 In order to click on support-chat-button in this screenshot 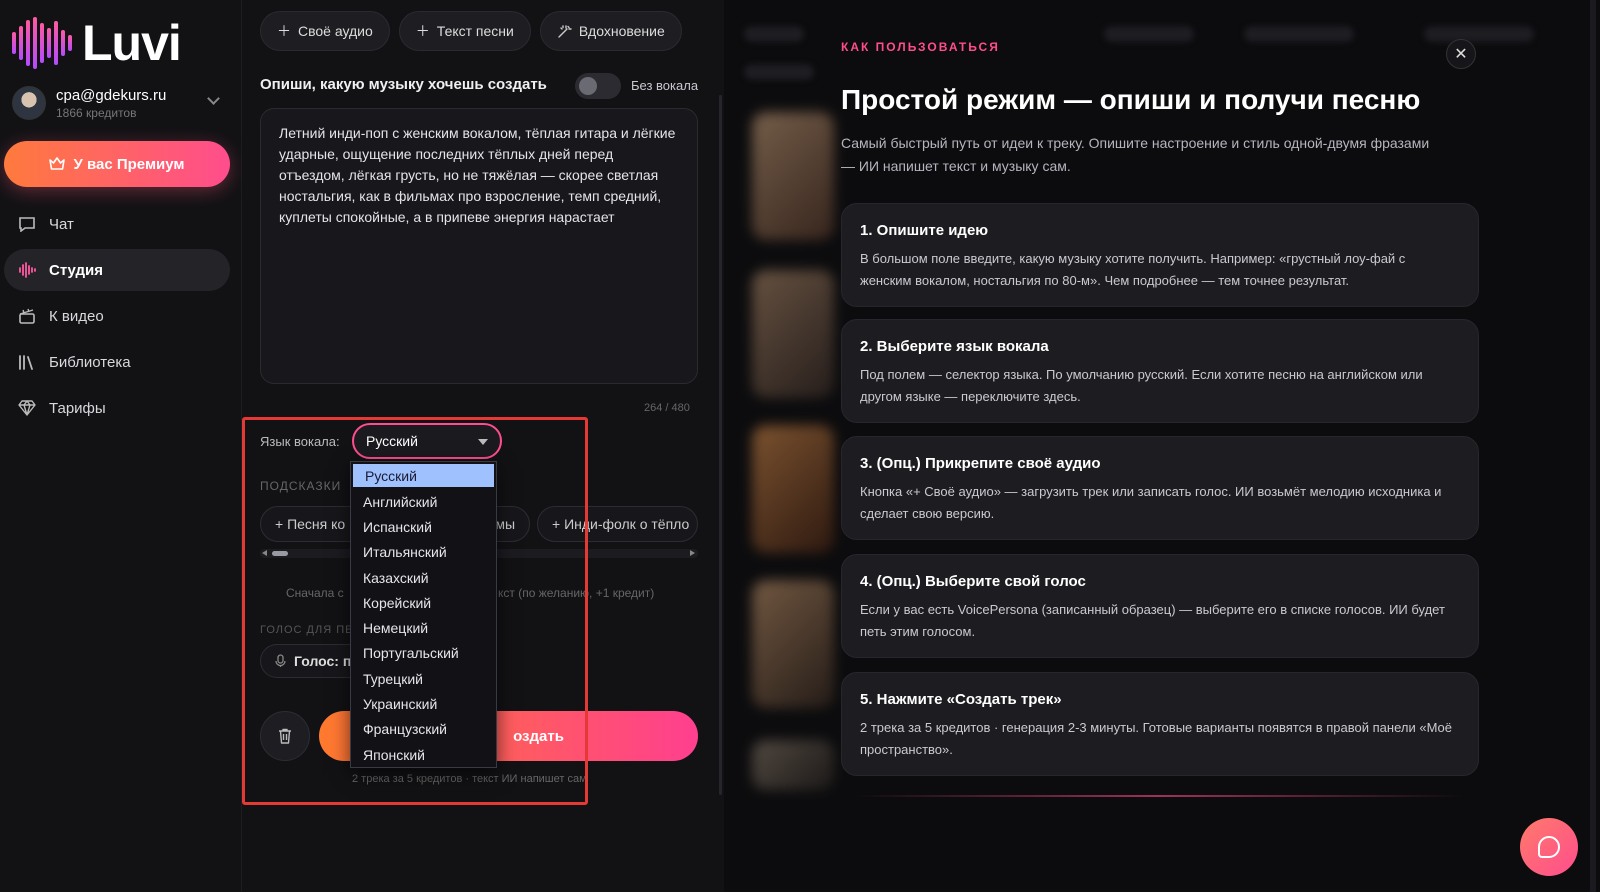, I will do `click(1549, 847)`.